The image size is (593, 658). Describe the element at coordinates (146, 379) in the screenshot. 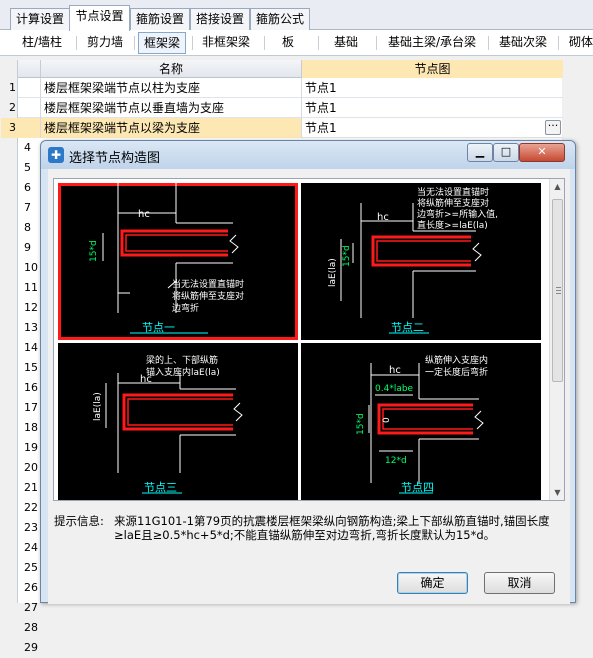

I see `node-3-text: hc` at that location.